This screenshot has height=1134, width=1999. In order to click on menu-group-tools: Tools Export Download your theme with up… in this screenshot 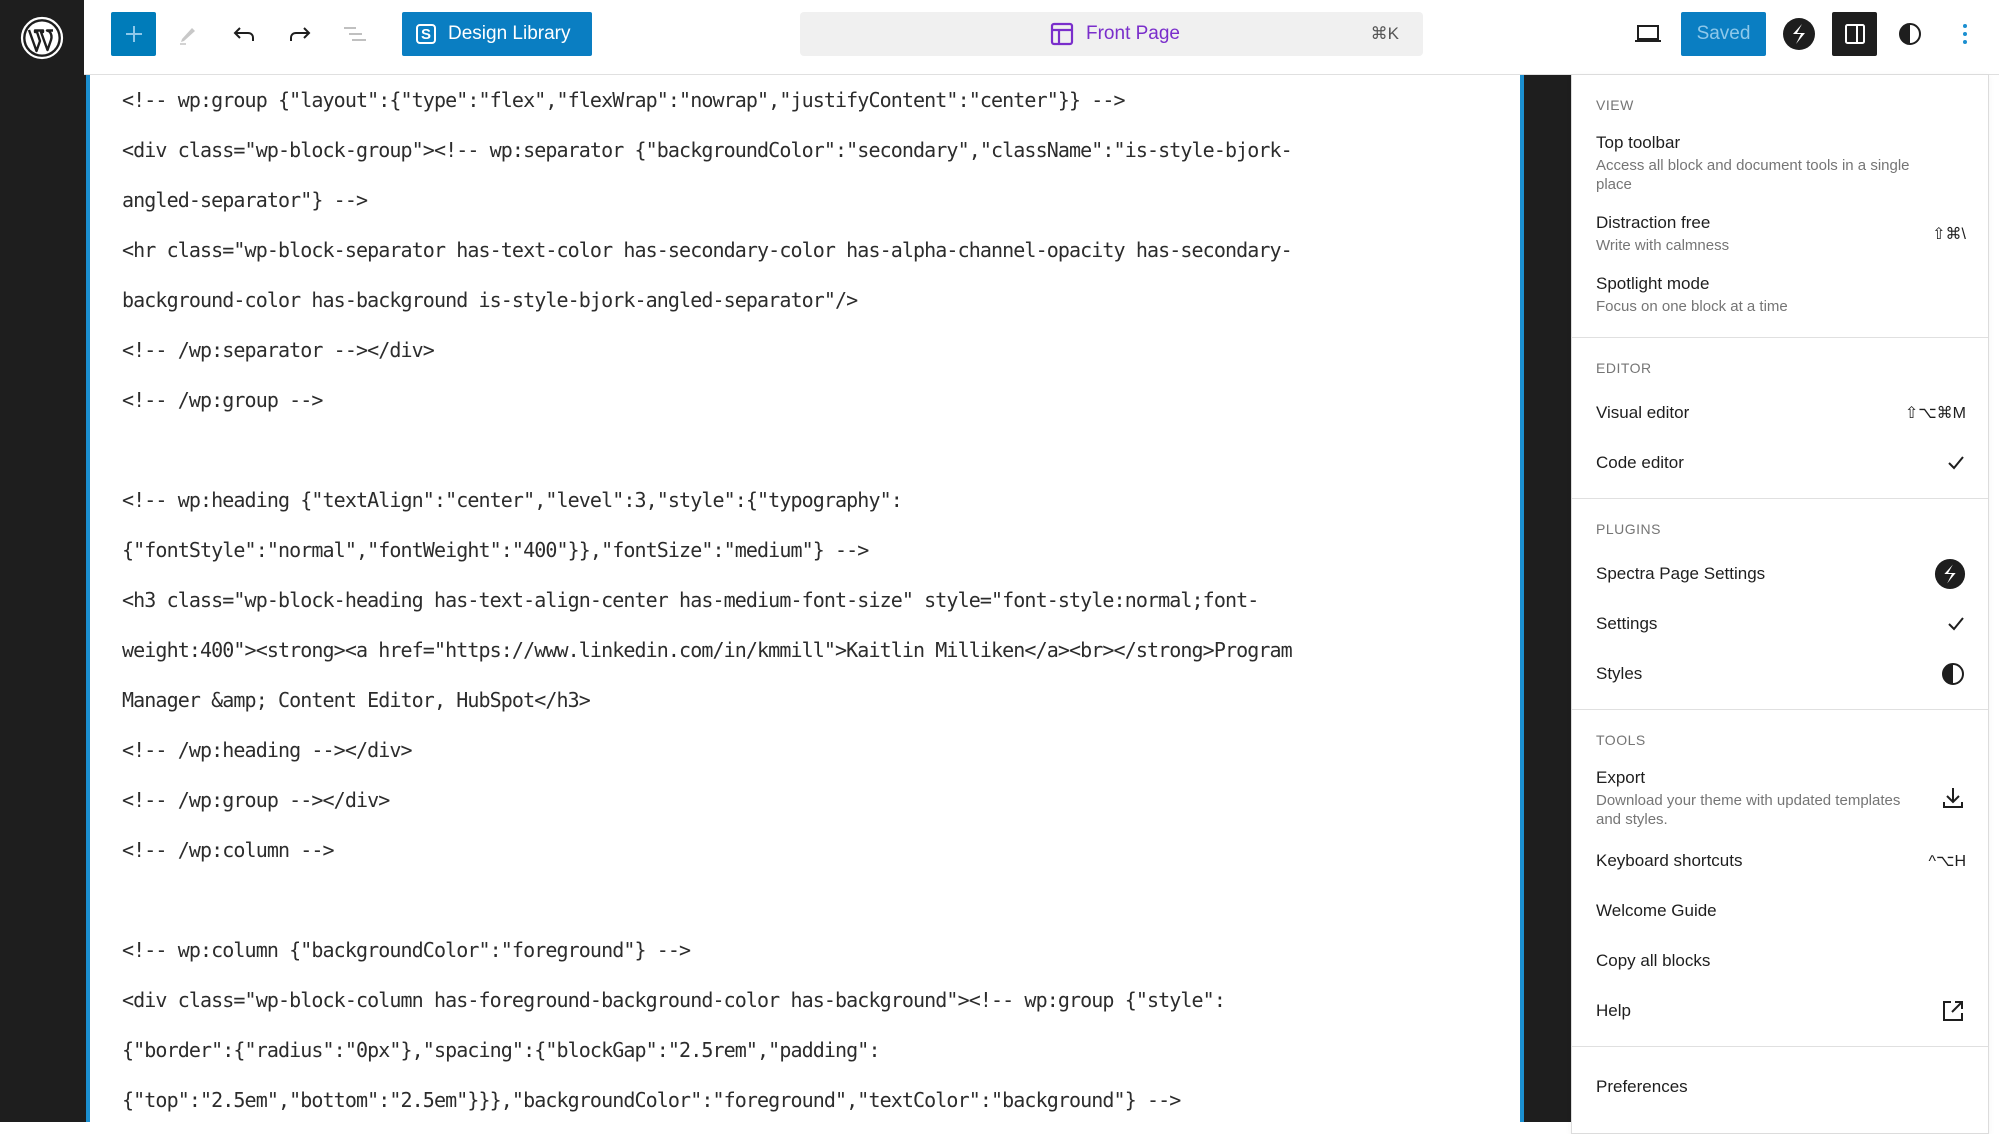, I will do `click(1780, 878)`.